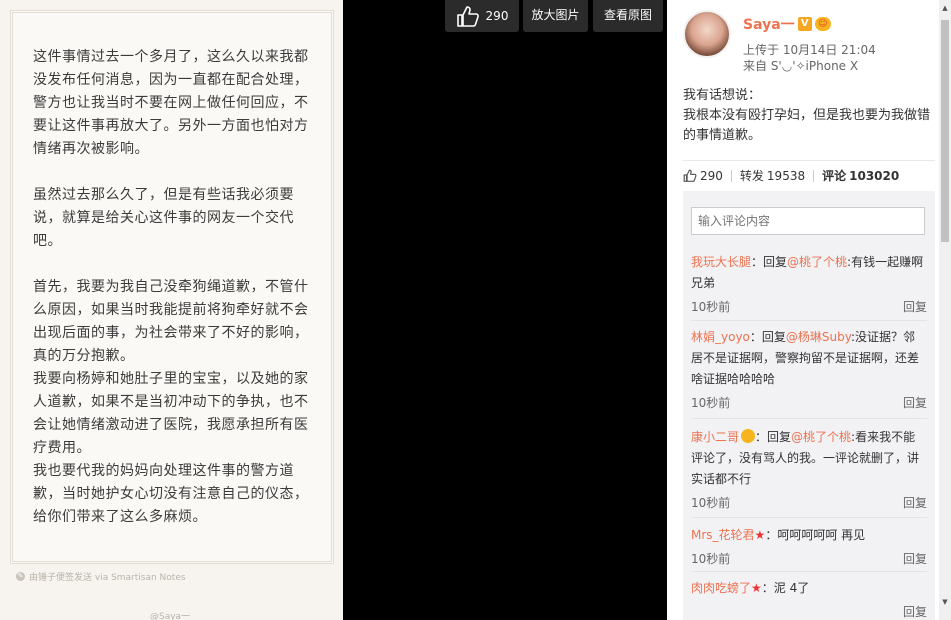 Image resolution: width=951 pixels, height=620 pixels. I want to click on comment-action: 评论 103020, so click(860, 175).